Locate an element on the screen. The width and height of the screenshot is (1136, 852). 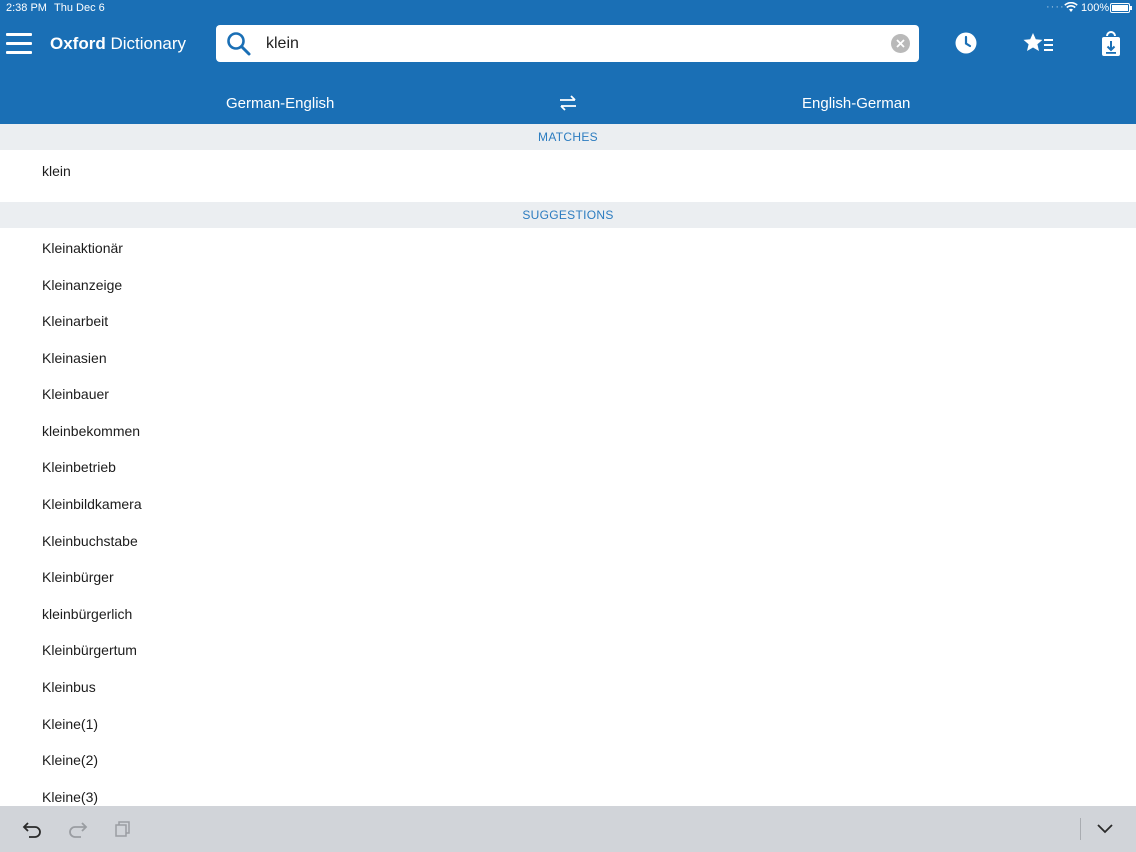
app-title: Oxford Dictionary is located at coordinates (118, 44).